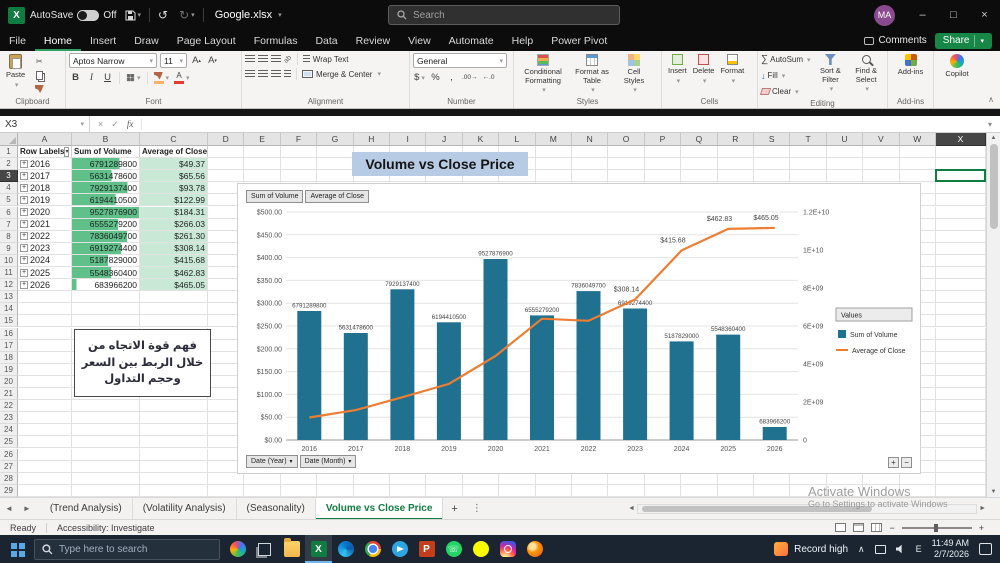 This screenshot has height=563, width=1000. Describe the element at coordinates (881, 139) in the screenshot. I see `column-header-V: V` at that location.